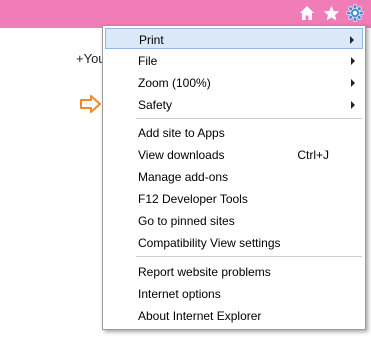 This screenshot has height=343, width=371. Describe the element at coordinates (331, 13) in the screenshot. I see `favorites-star-icon` at that location.